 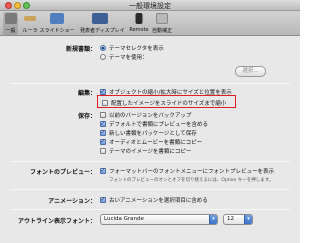 I want to click on save-as-package-checkbox: ✓, so click(x=103, y=133).